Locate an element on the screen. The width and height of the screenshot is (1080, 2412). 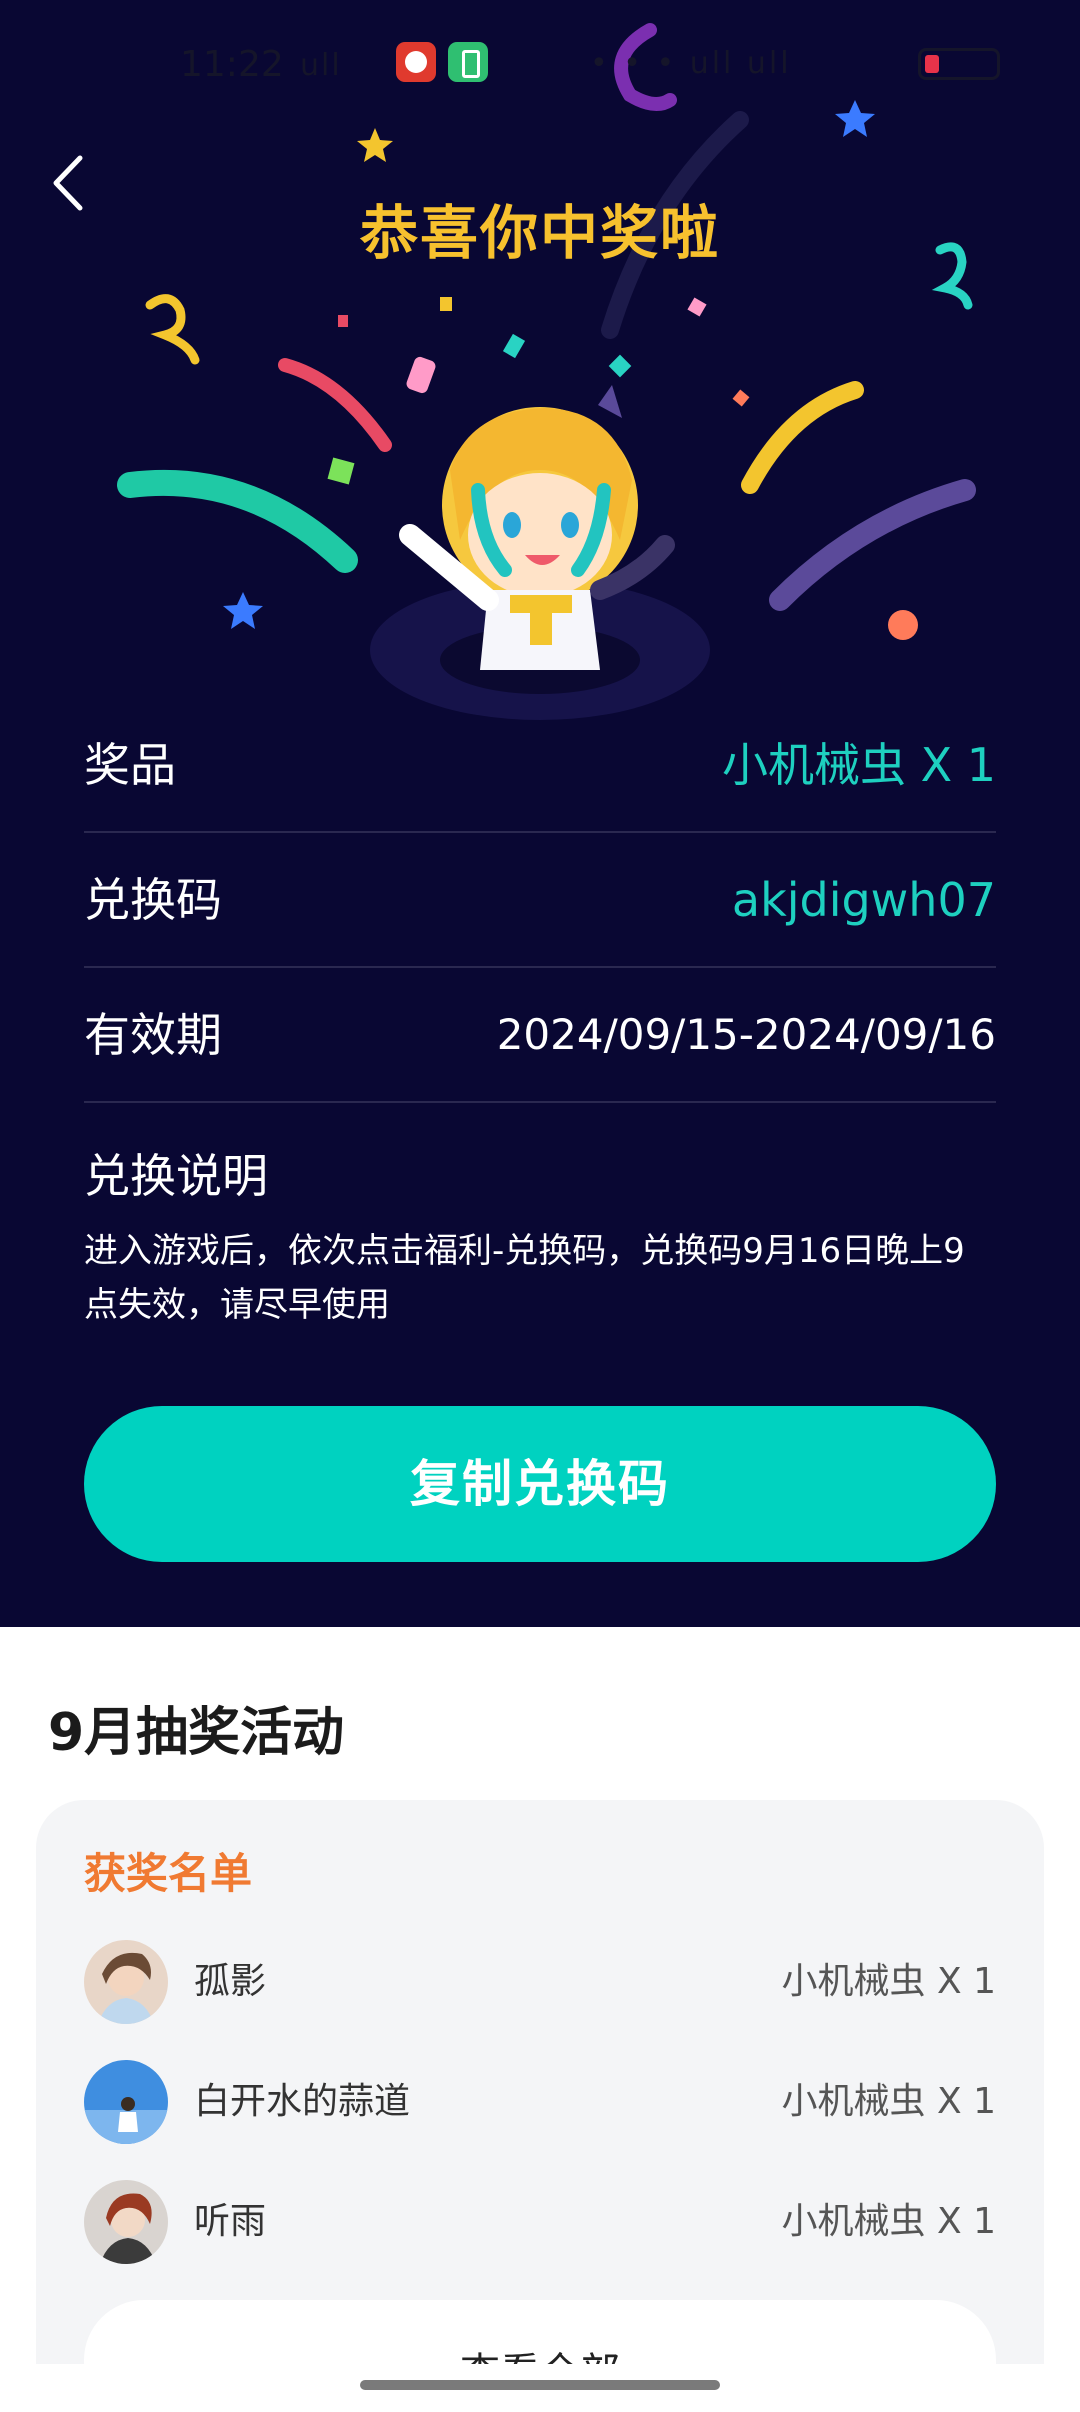
prize-row: 奖品 小机械虫 X 1 is located at coordinates (540, 765).